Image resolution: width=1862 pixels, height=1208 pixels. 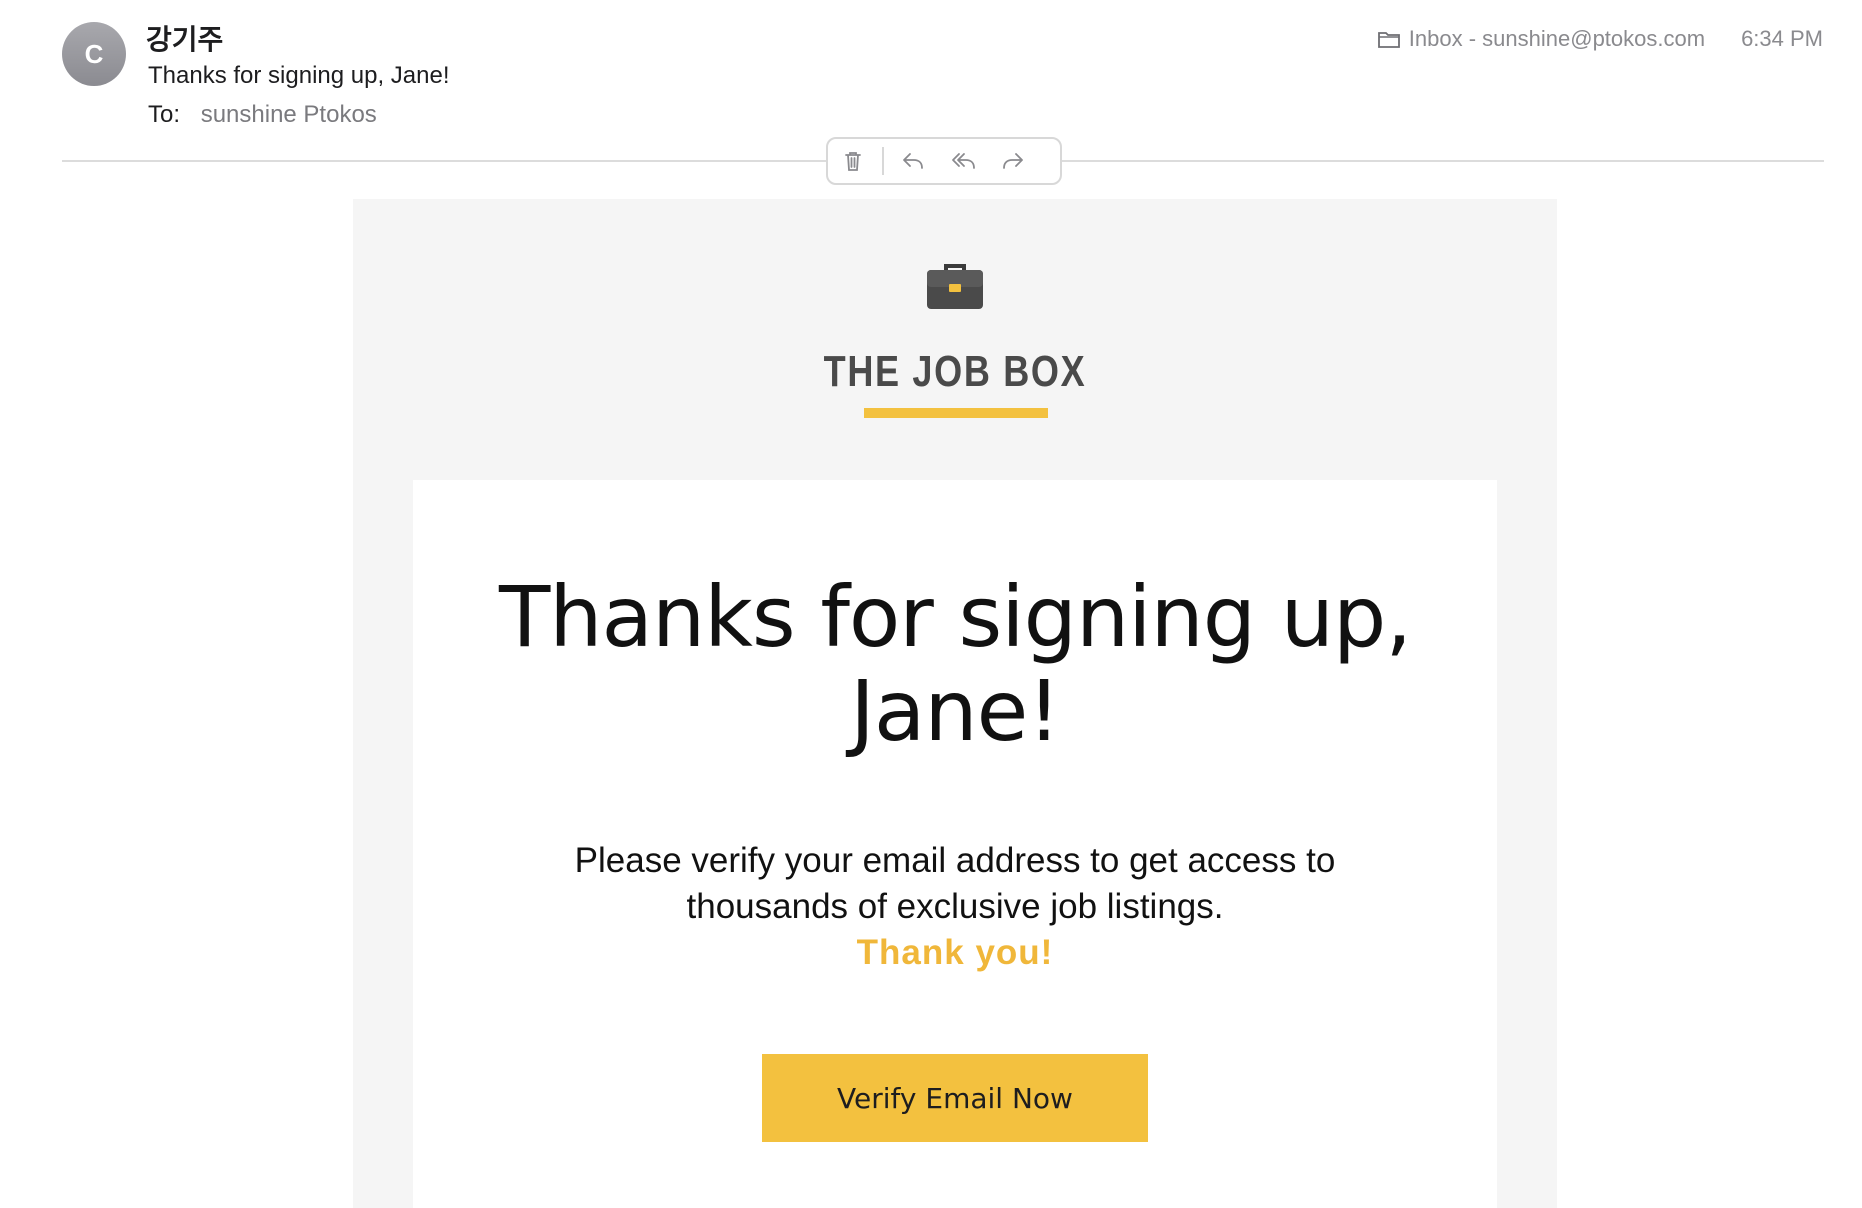 What do you see at coordinates (955, 286) in the screenshot?
I see `briefcase-icon` at bounding box center [955, 286].